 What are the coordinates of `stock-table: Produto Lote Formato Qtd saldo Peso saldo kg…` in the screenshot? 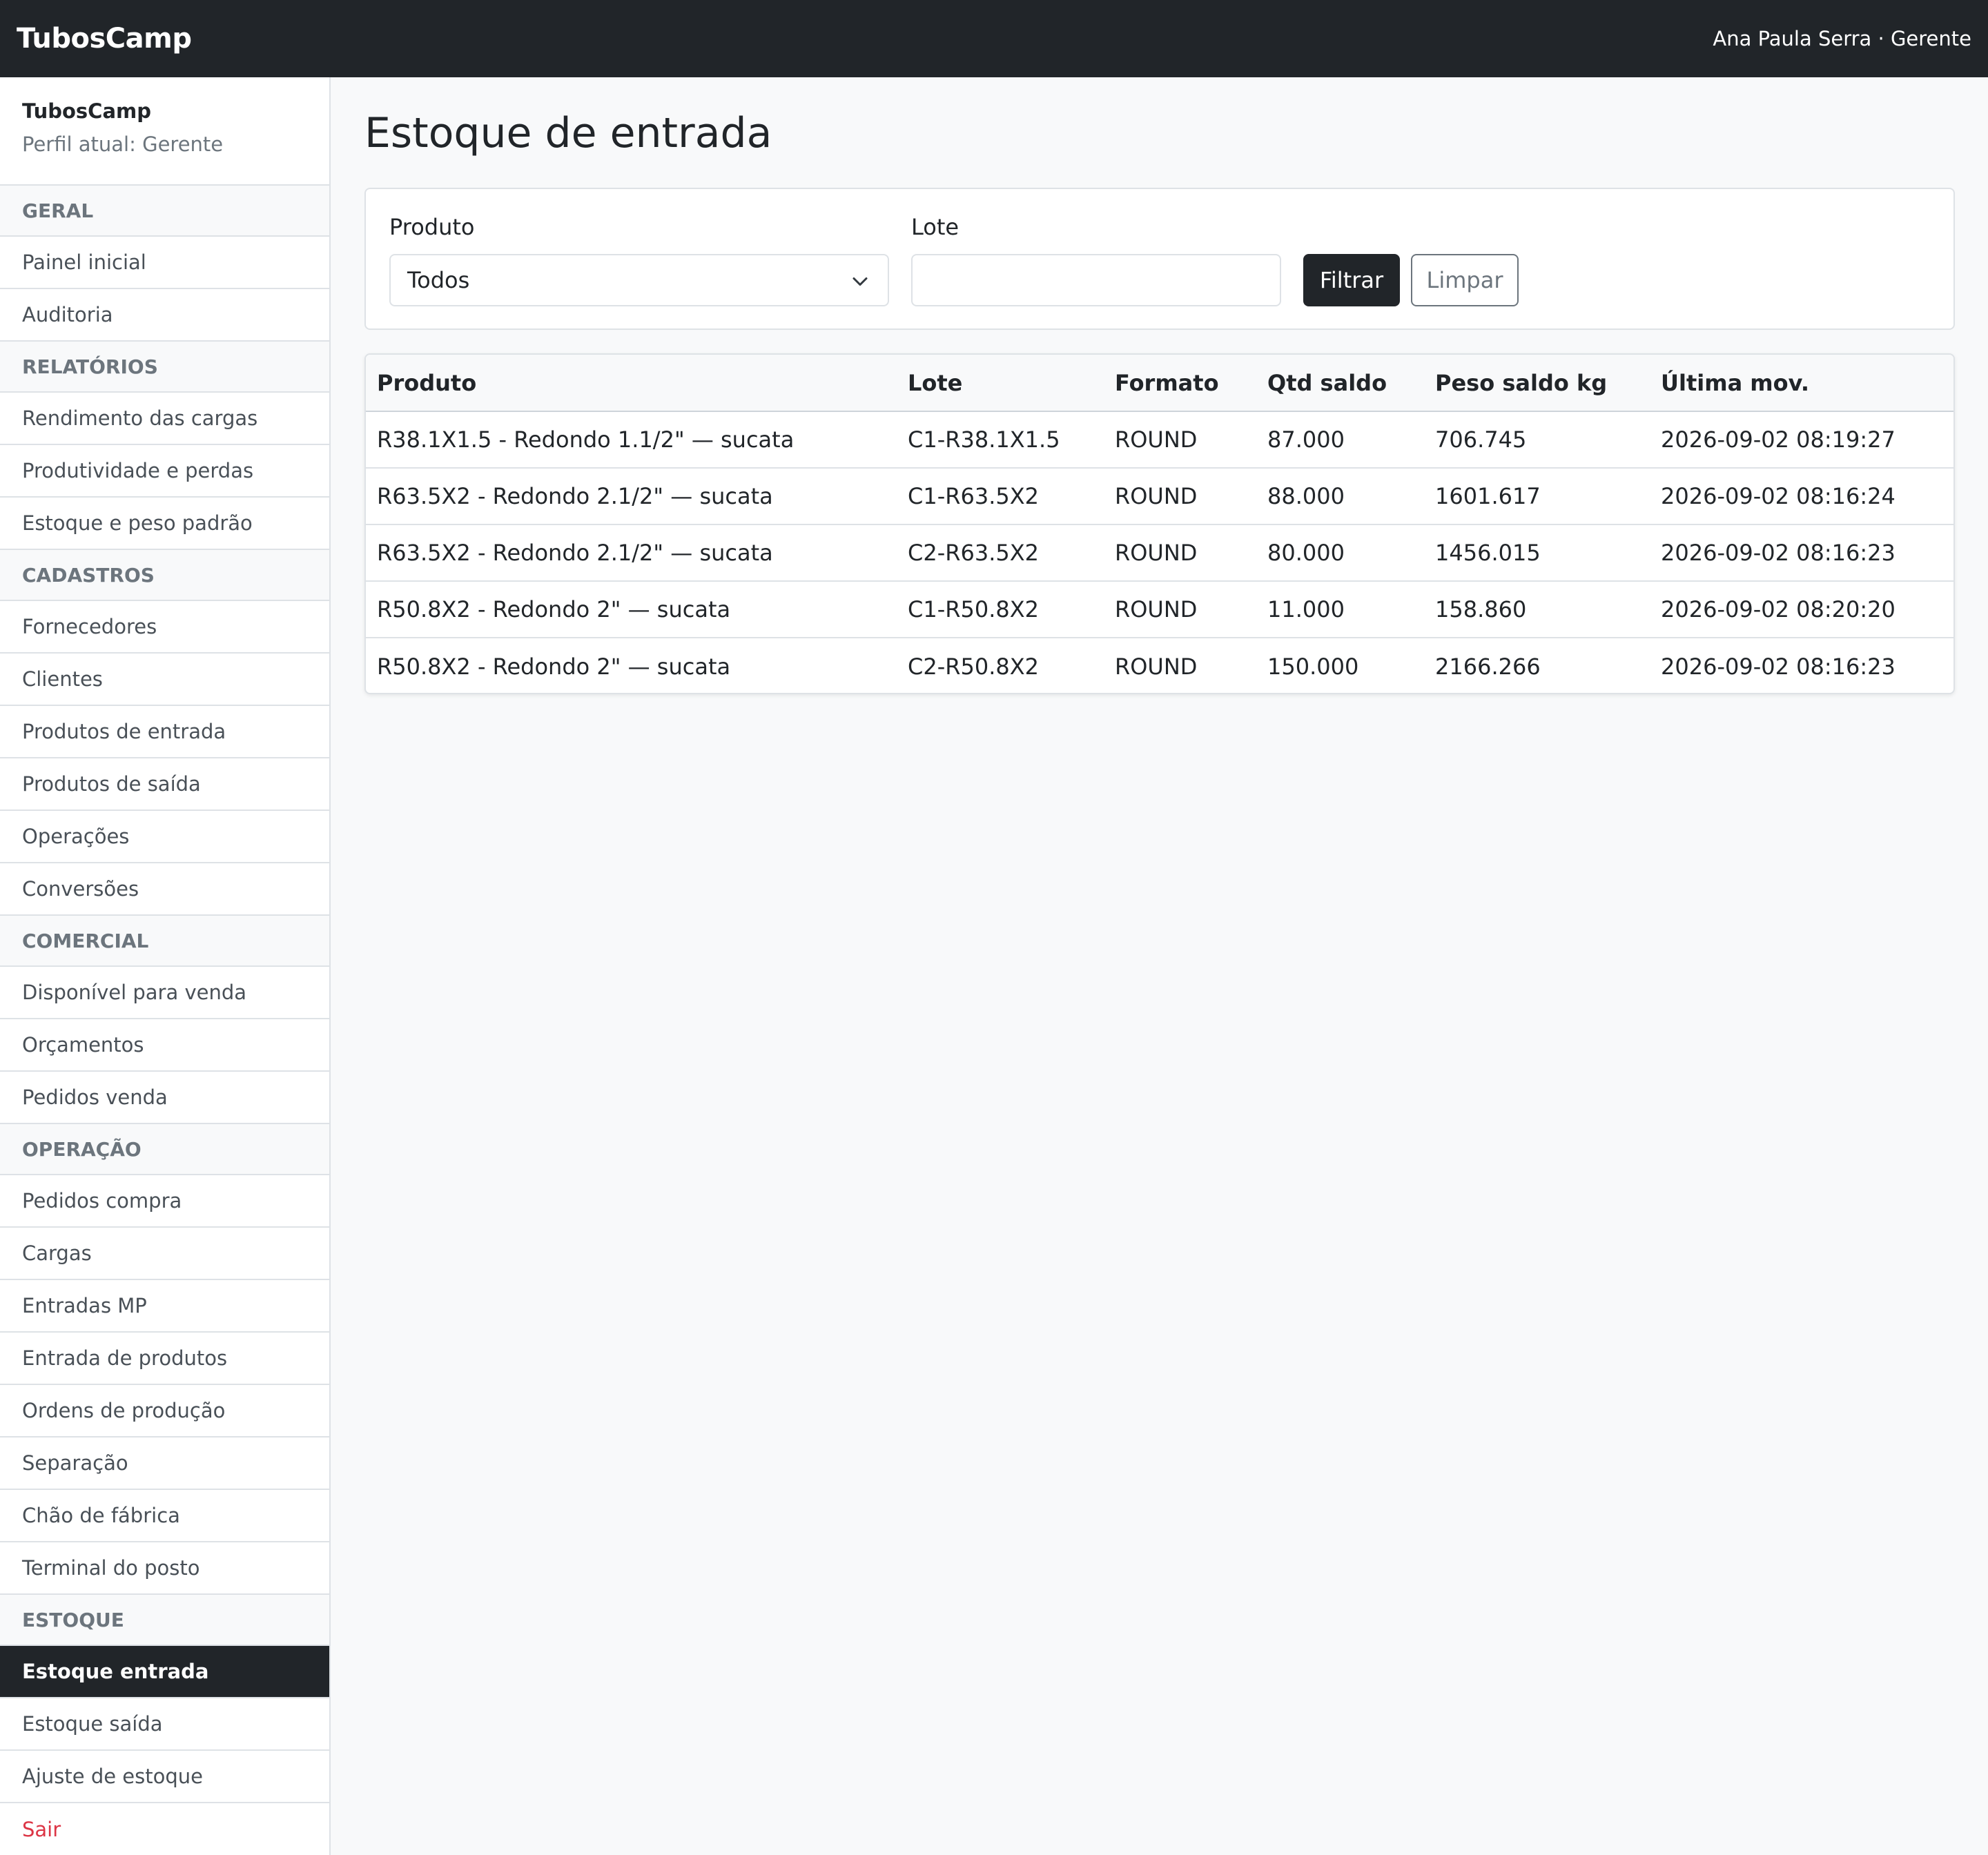 It's located at (1159, 524).